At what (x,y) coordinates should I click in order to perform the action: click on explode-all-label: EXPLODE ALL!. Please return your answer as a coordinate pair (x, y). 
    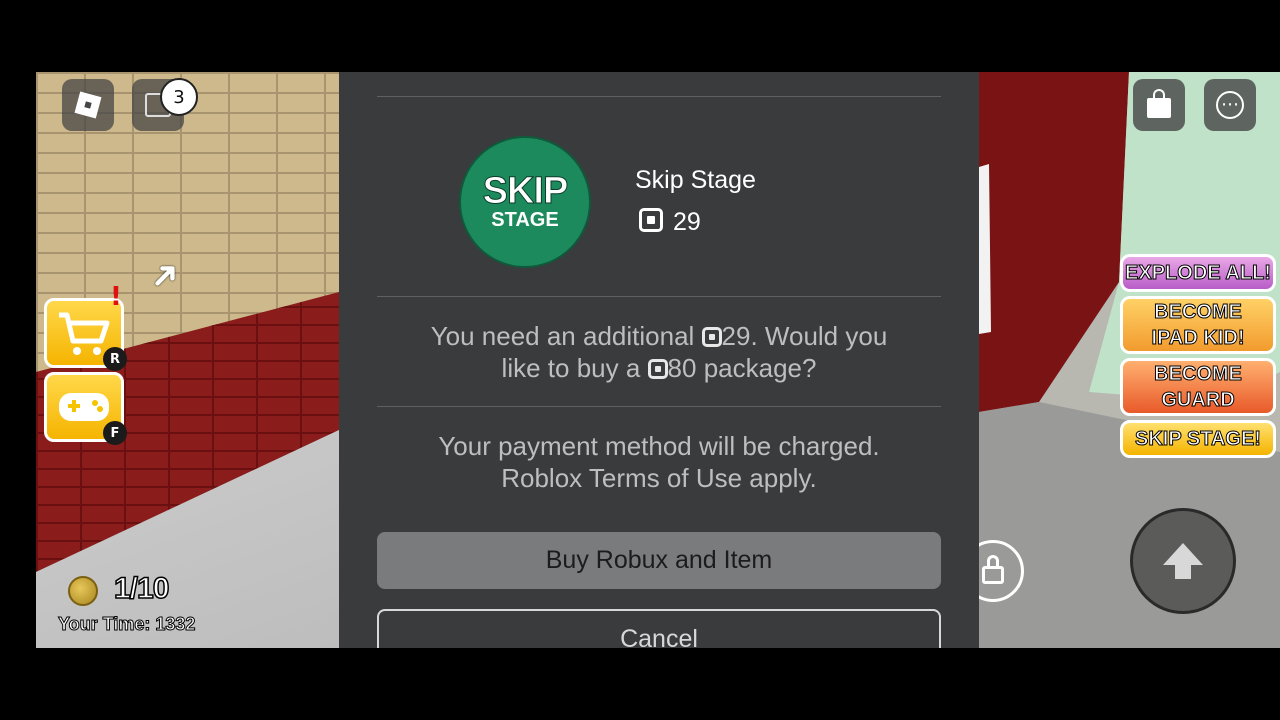
    Looking at the image, I should click on (1198, 273).